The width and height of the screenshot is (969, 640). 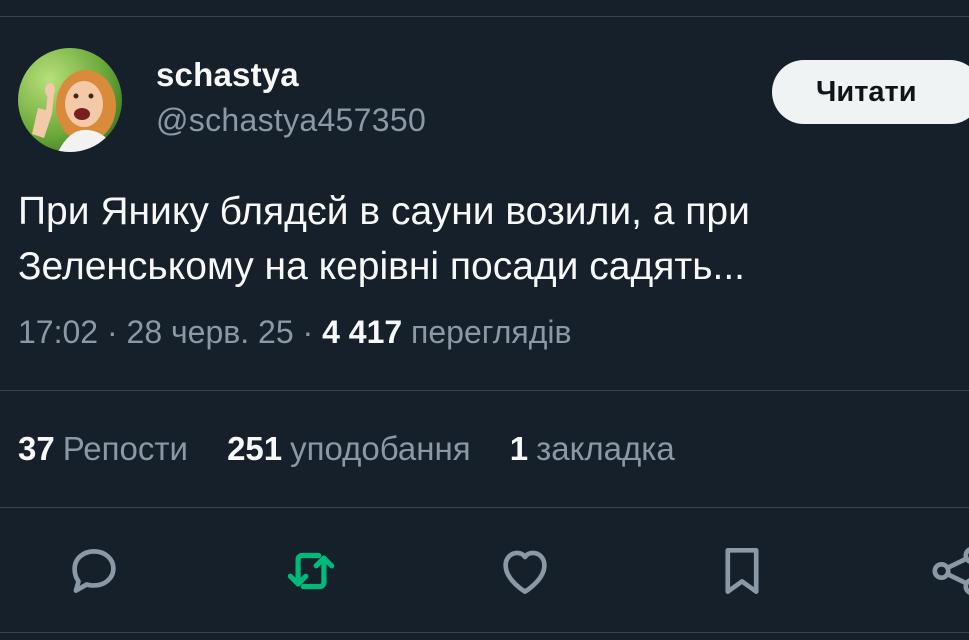 I want to click on top-divider, so click(x=484, y=16).